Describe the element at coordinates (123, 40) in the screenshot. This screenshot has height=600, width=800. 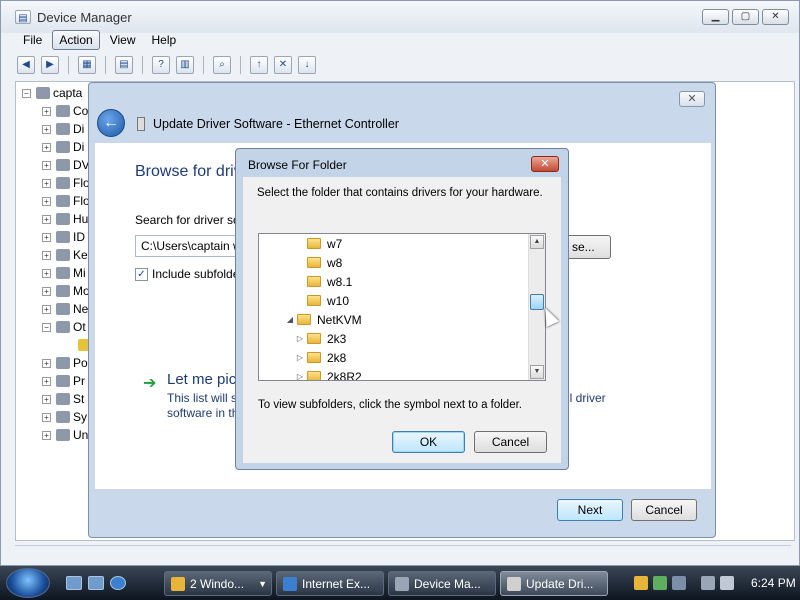
I see `menu-view: View` at that location.